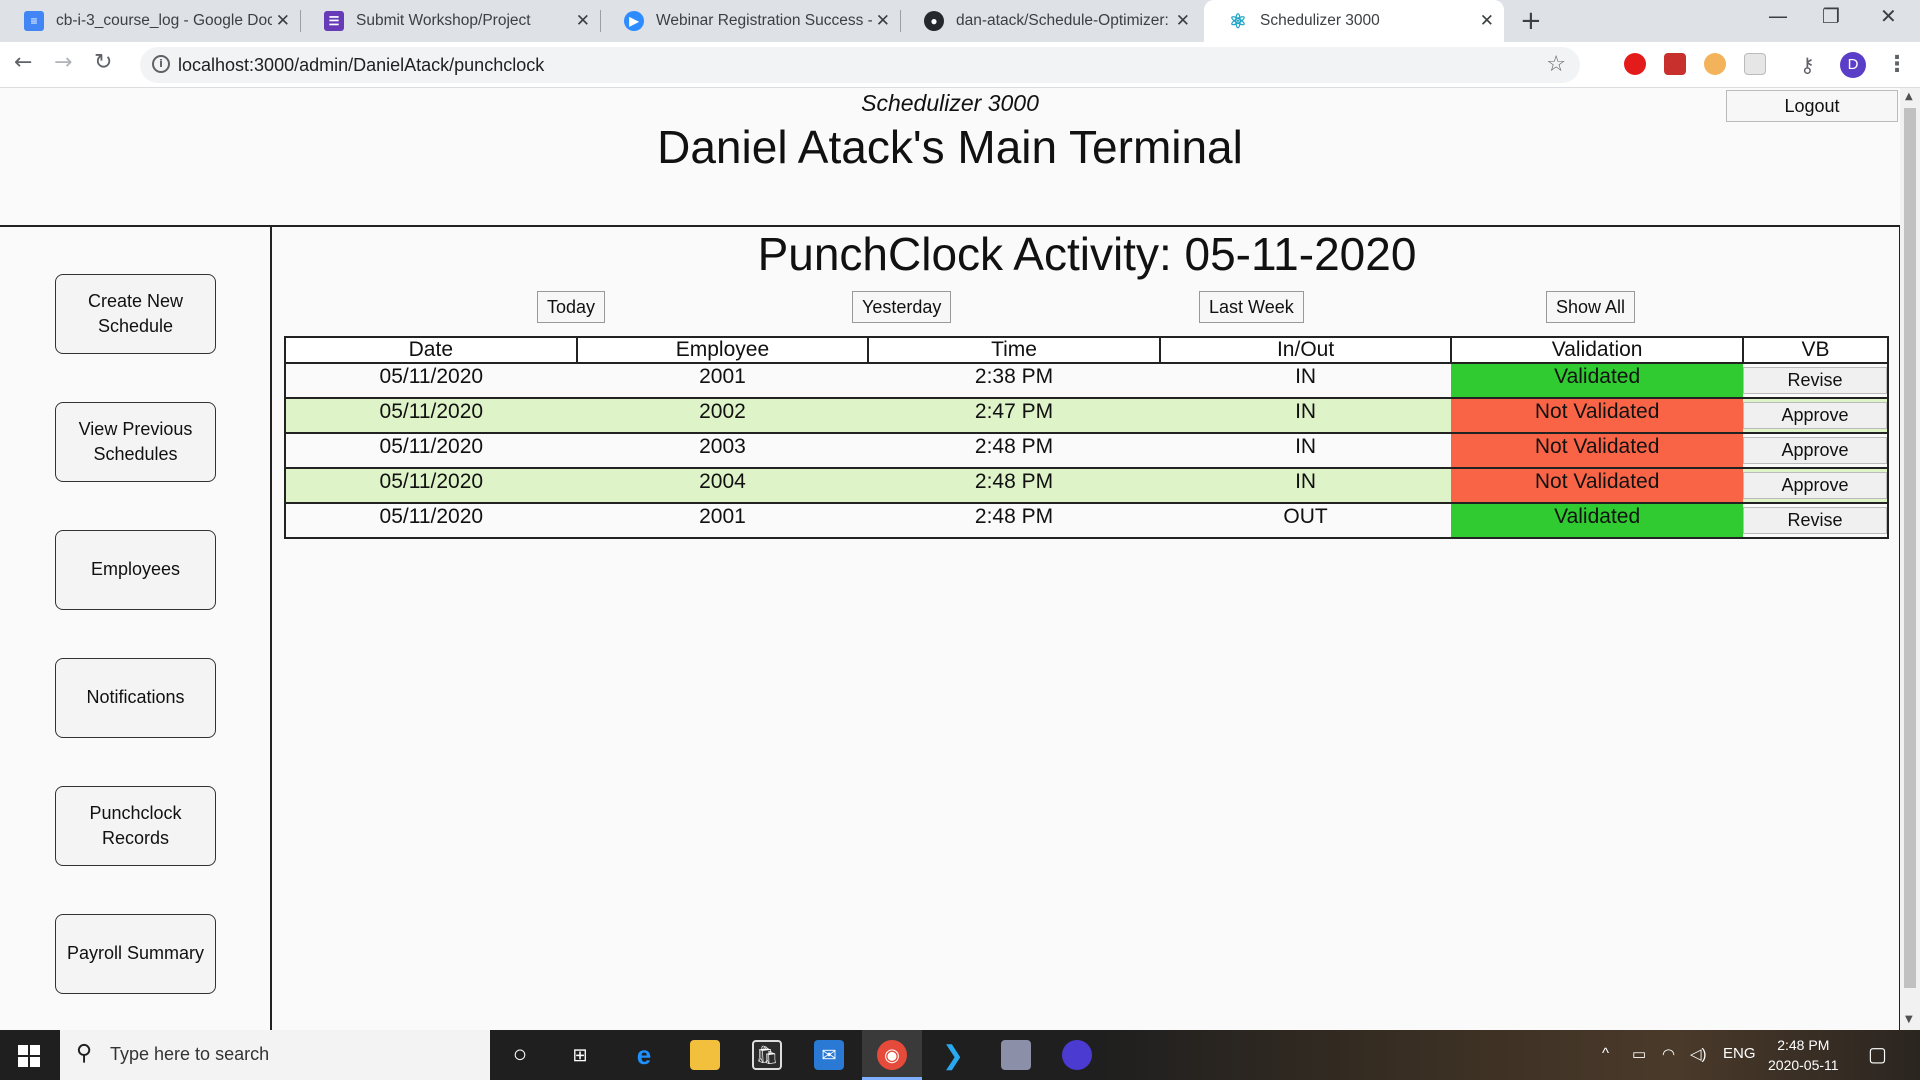  What do you see at coordinates (1014, 520) in the screenshot?
I see `cell-time: 2:48 PM` at bounding box center [1014, 520].